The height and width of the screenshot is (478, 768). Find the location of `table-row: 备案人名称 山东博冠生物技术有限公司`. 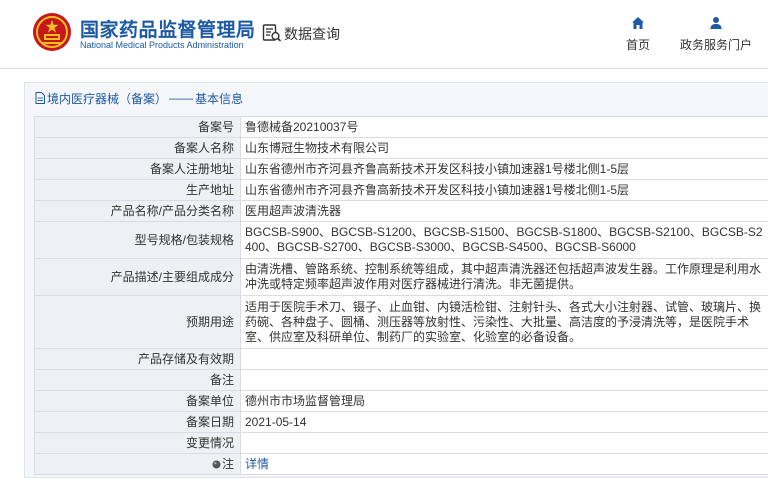

table-row: 备案人名称 山东博冠生物技术有限公司 is located at coordinates (401, 148).